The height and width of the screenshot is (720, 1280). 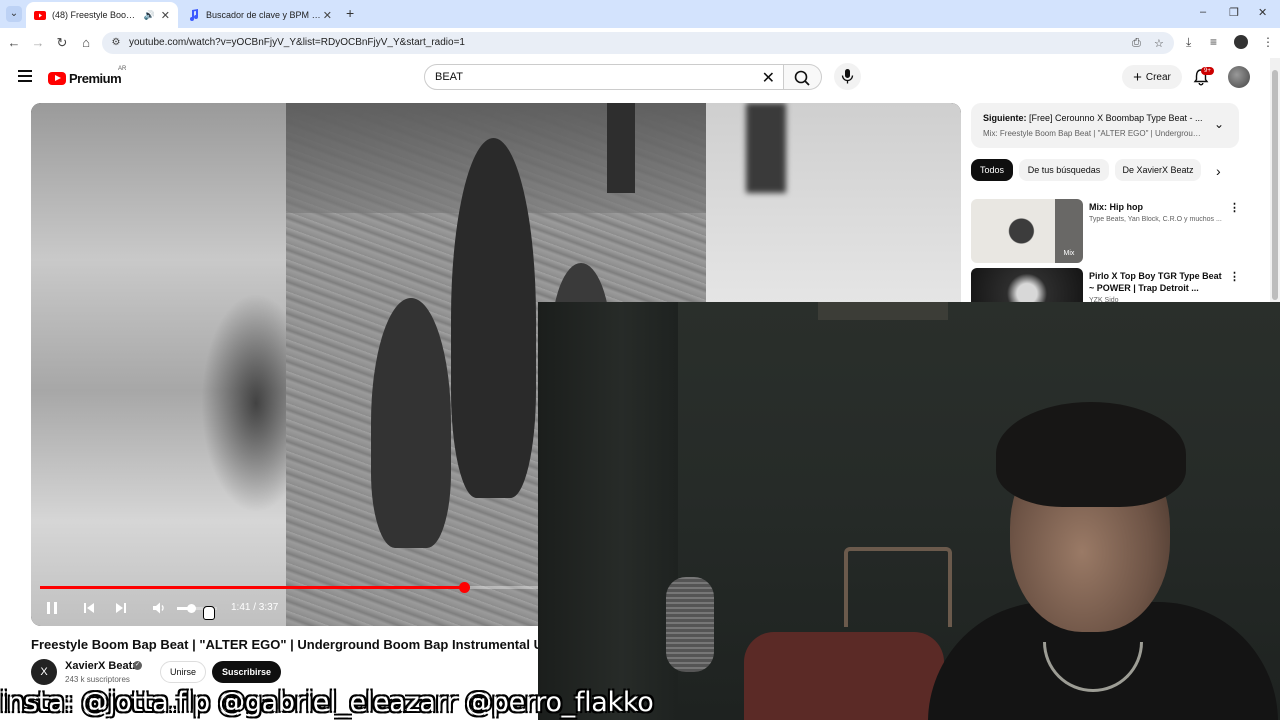 I want to click on search-button, so click(x=803, y=77).